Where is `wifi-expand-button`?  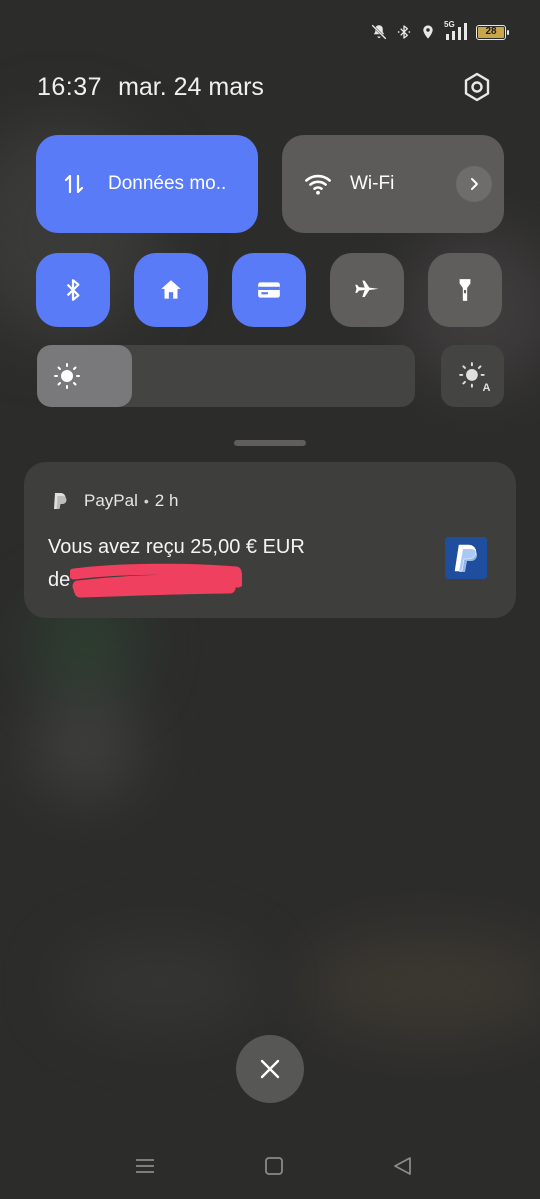 wifi-expand-button is located at coordinates (474, 184).